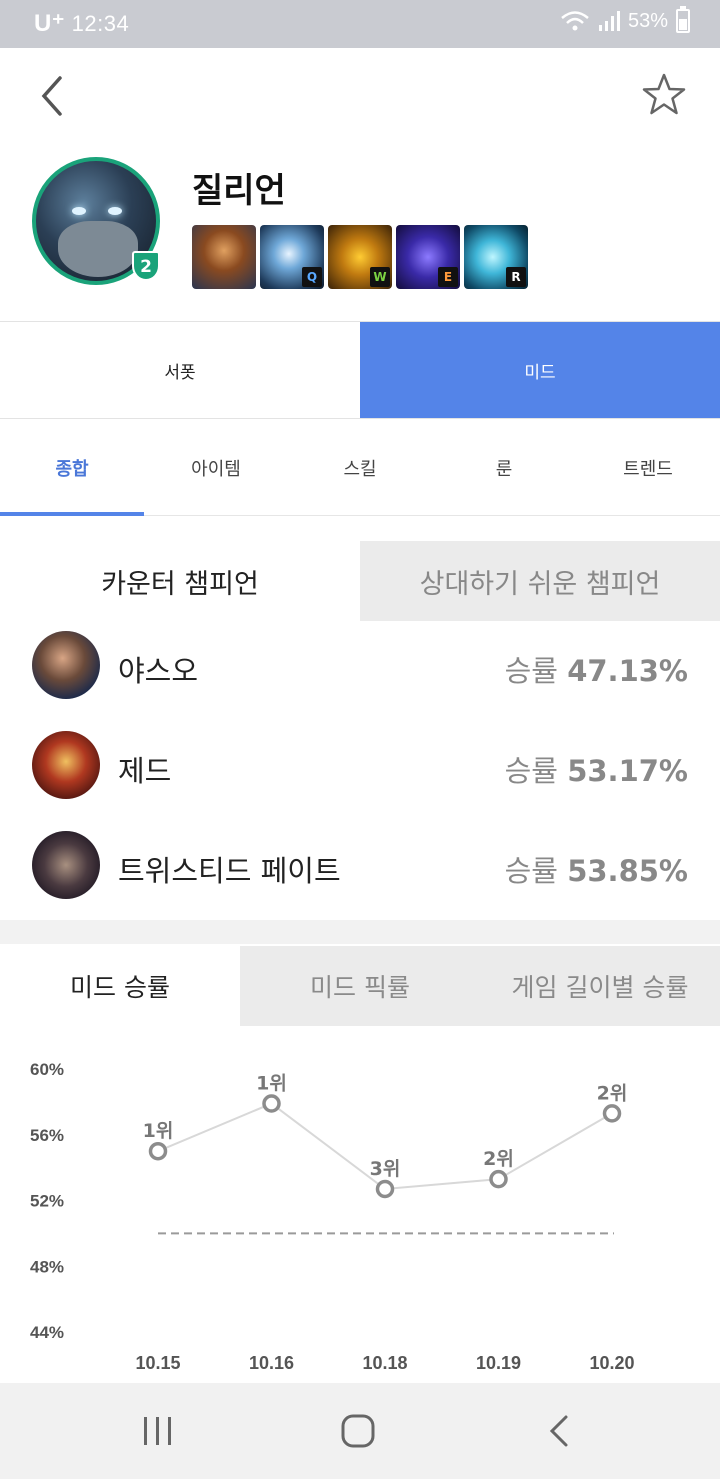 The height and width of the screenshot is (1479, 720). Describe the element at coordinates (47, 1201) in the screenshot. I see `y-tick-label: 52%` at that location.